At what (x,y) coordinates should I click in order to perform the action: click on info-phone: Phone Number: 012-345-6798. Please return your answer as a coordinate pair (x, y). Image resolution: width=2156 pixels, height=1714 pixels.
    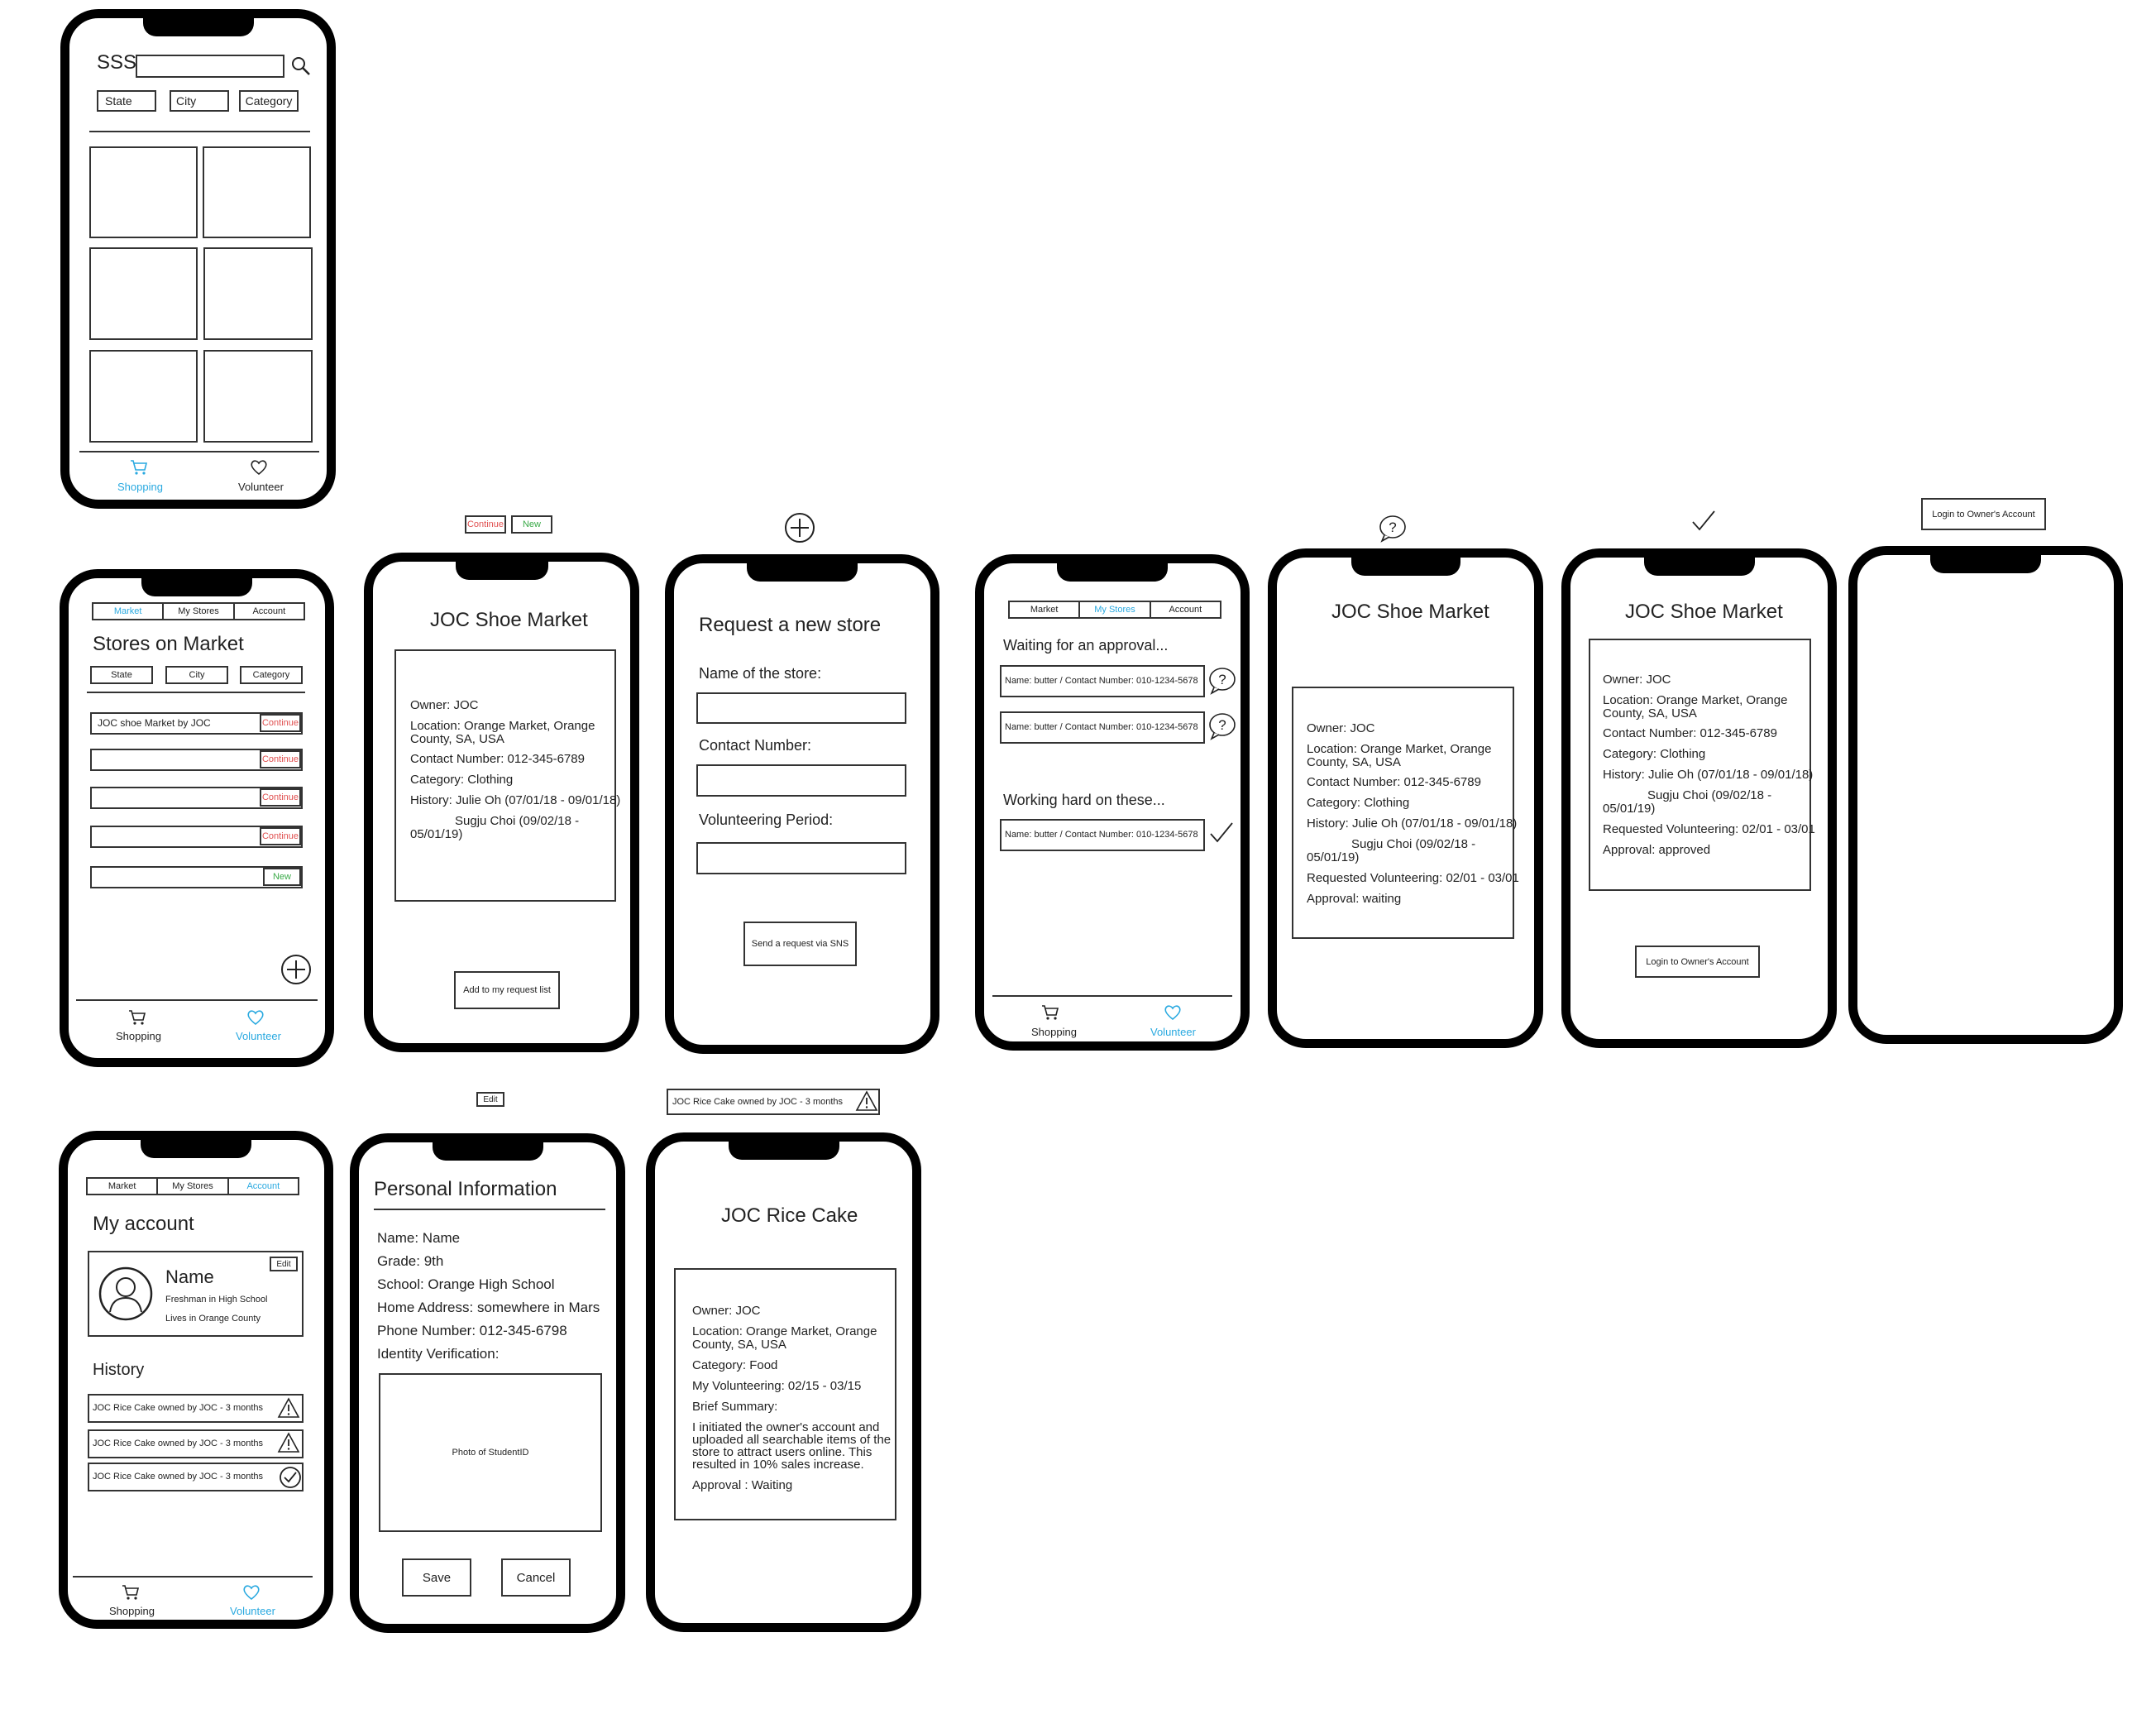
    Looking at the image, I should click on (472, 1330).